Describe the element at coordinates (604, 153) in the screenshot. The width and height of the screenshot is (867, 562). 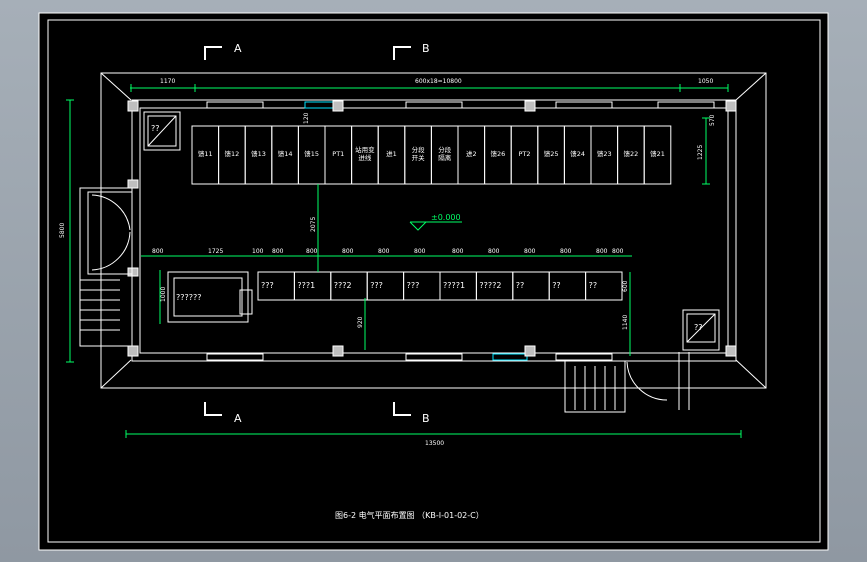
I see `top-cabinet-label: 馈23` at that location.